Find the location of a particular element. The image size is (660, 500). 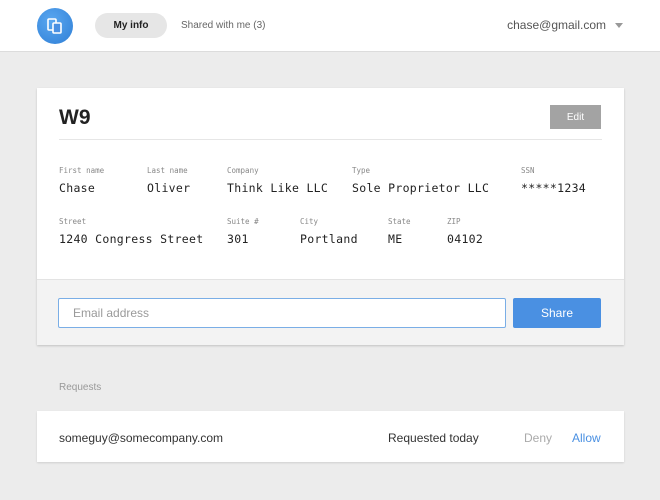

field-value: Portland is located at coordinates (329, 239).